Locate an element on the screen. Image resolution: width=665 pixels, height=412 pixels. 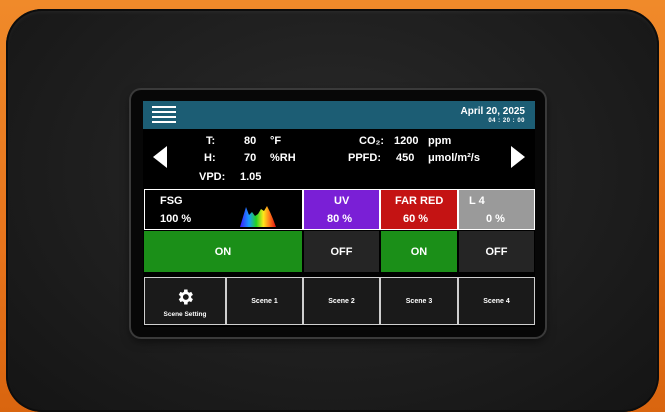
channel-name: UV is located at coordinates (342, 201).